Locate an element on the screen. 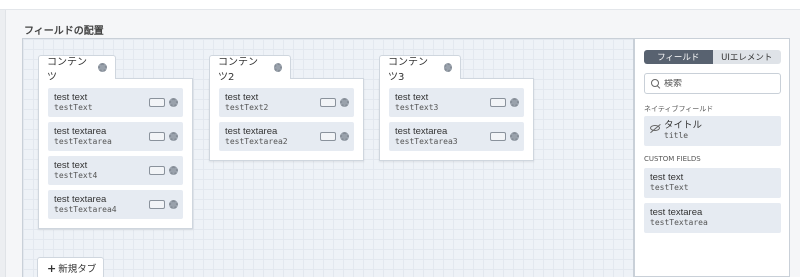 The height and width of the screenshot is (277, 800). field-item: test text testText4 is located at coordinates (115, 170).